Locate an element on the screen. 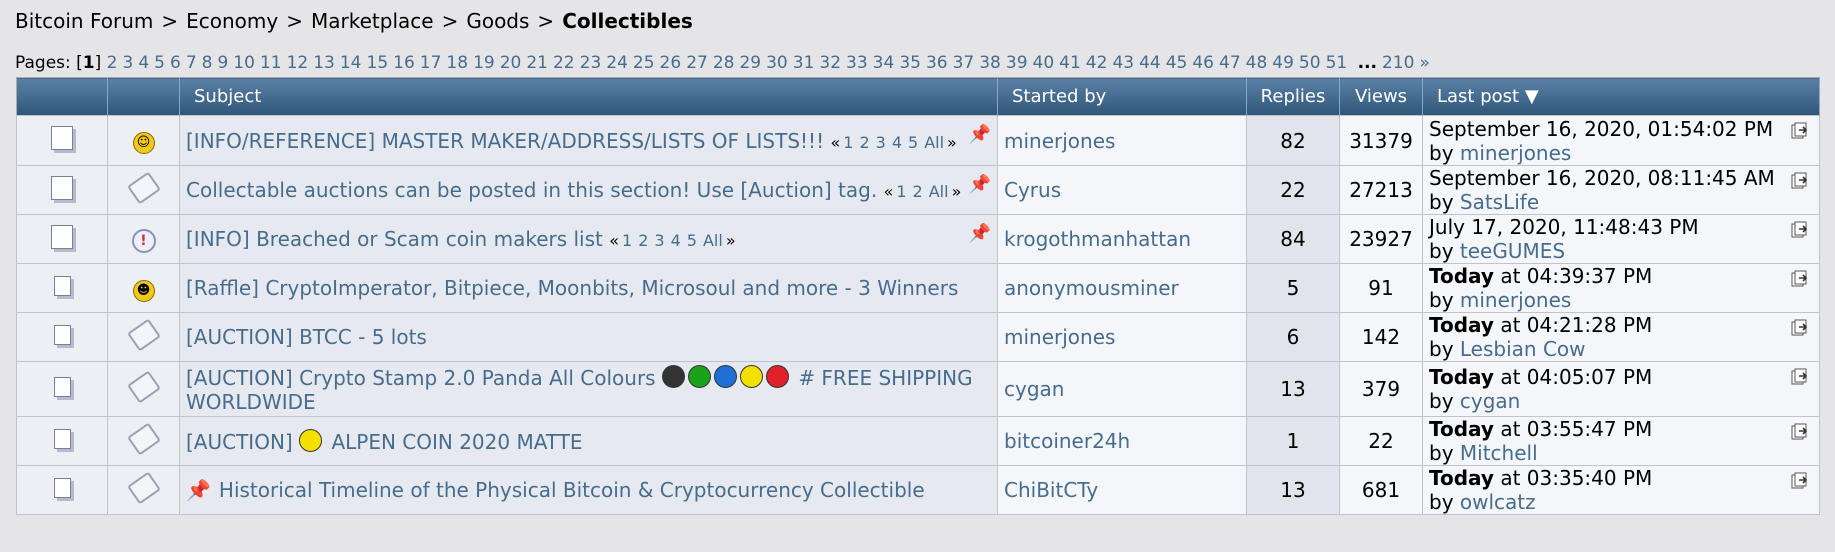 This screenshot has width=1835, height=552. page-link: 5 is located at coordinates (159, 63).